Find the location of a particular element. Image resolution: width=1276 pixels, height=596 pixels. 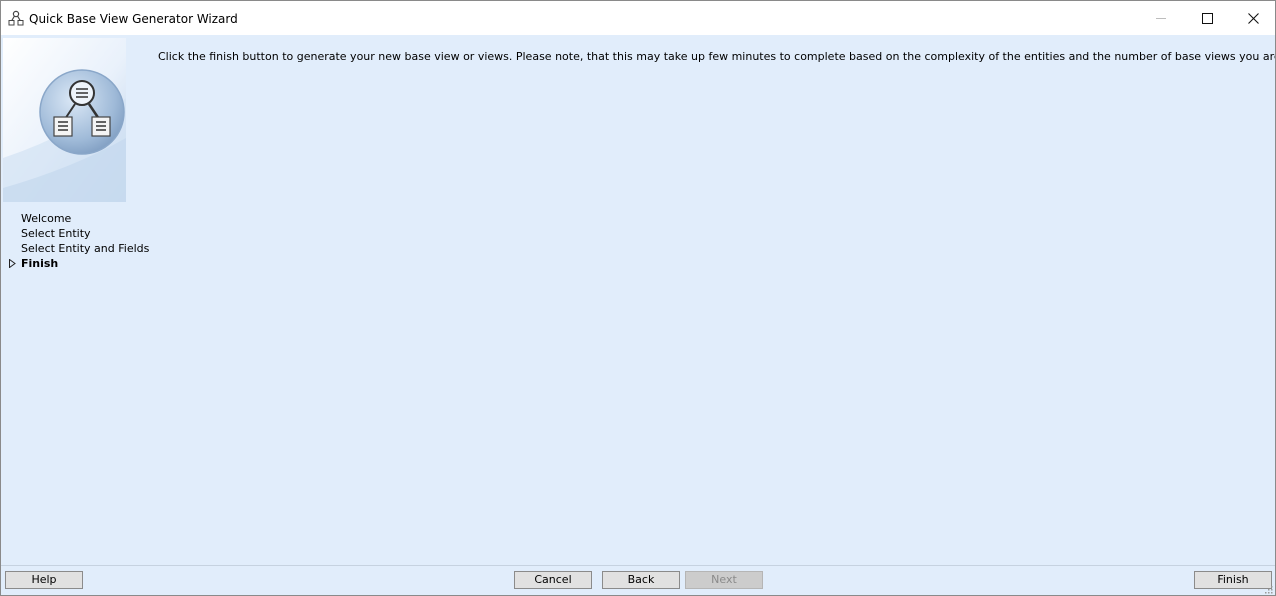

step-select-entity: Select Entity is located at coordinates (77, 233).